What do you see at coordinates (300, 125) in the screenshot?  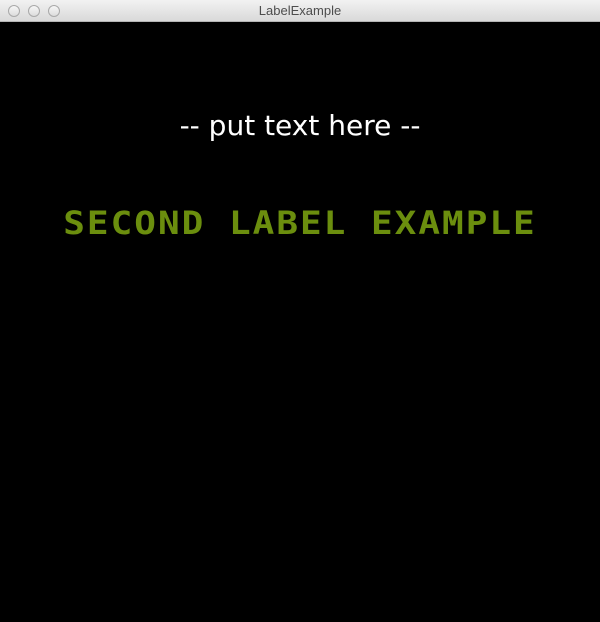 I see `first-label: -- put text here --` at bounding box center [300, 125].